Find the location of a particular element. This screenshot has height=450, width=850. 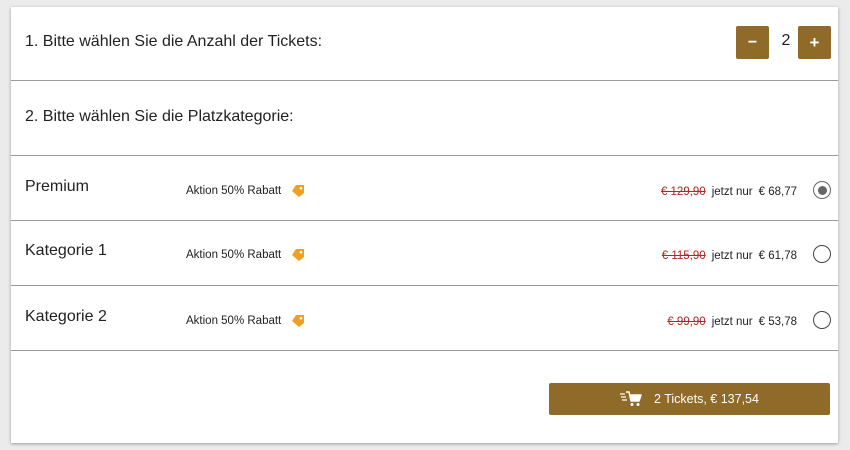

old-price: € 115,90 is located at coordinates (683, 256).